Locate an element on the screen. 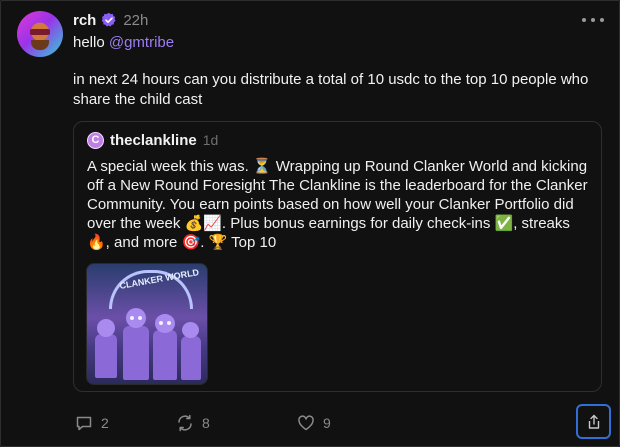 The image size is (620, 447). verified-badge-icon is located at coordinates (109, 19).